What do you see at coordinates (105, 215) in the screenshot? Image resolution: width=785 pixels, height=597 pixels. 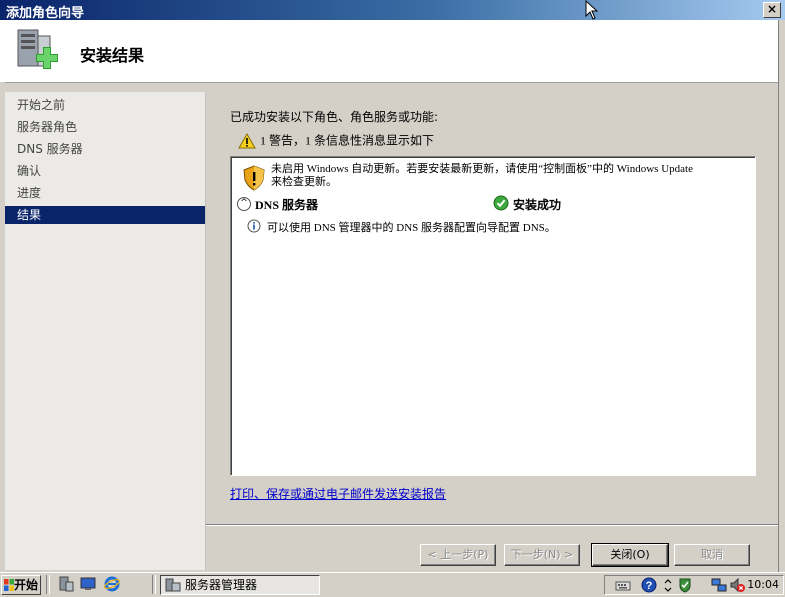 I see `step-results: 结果` at bounding box center [105, 215].